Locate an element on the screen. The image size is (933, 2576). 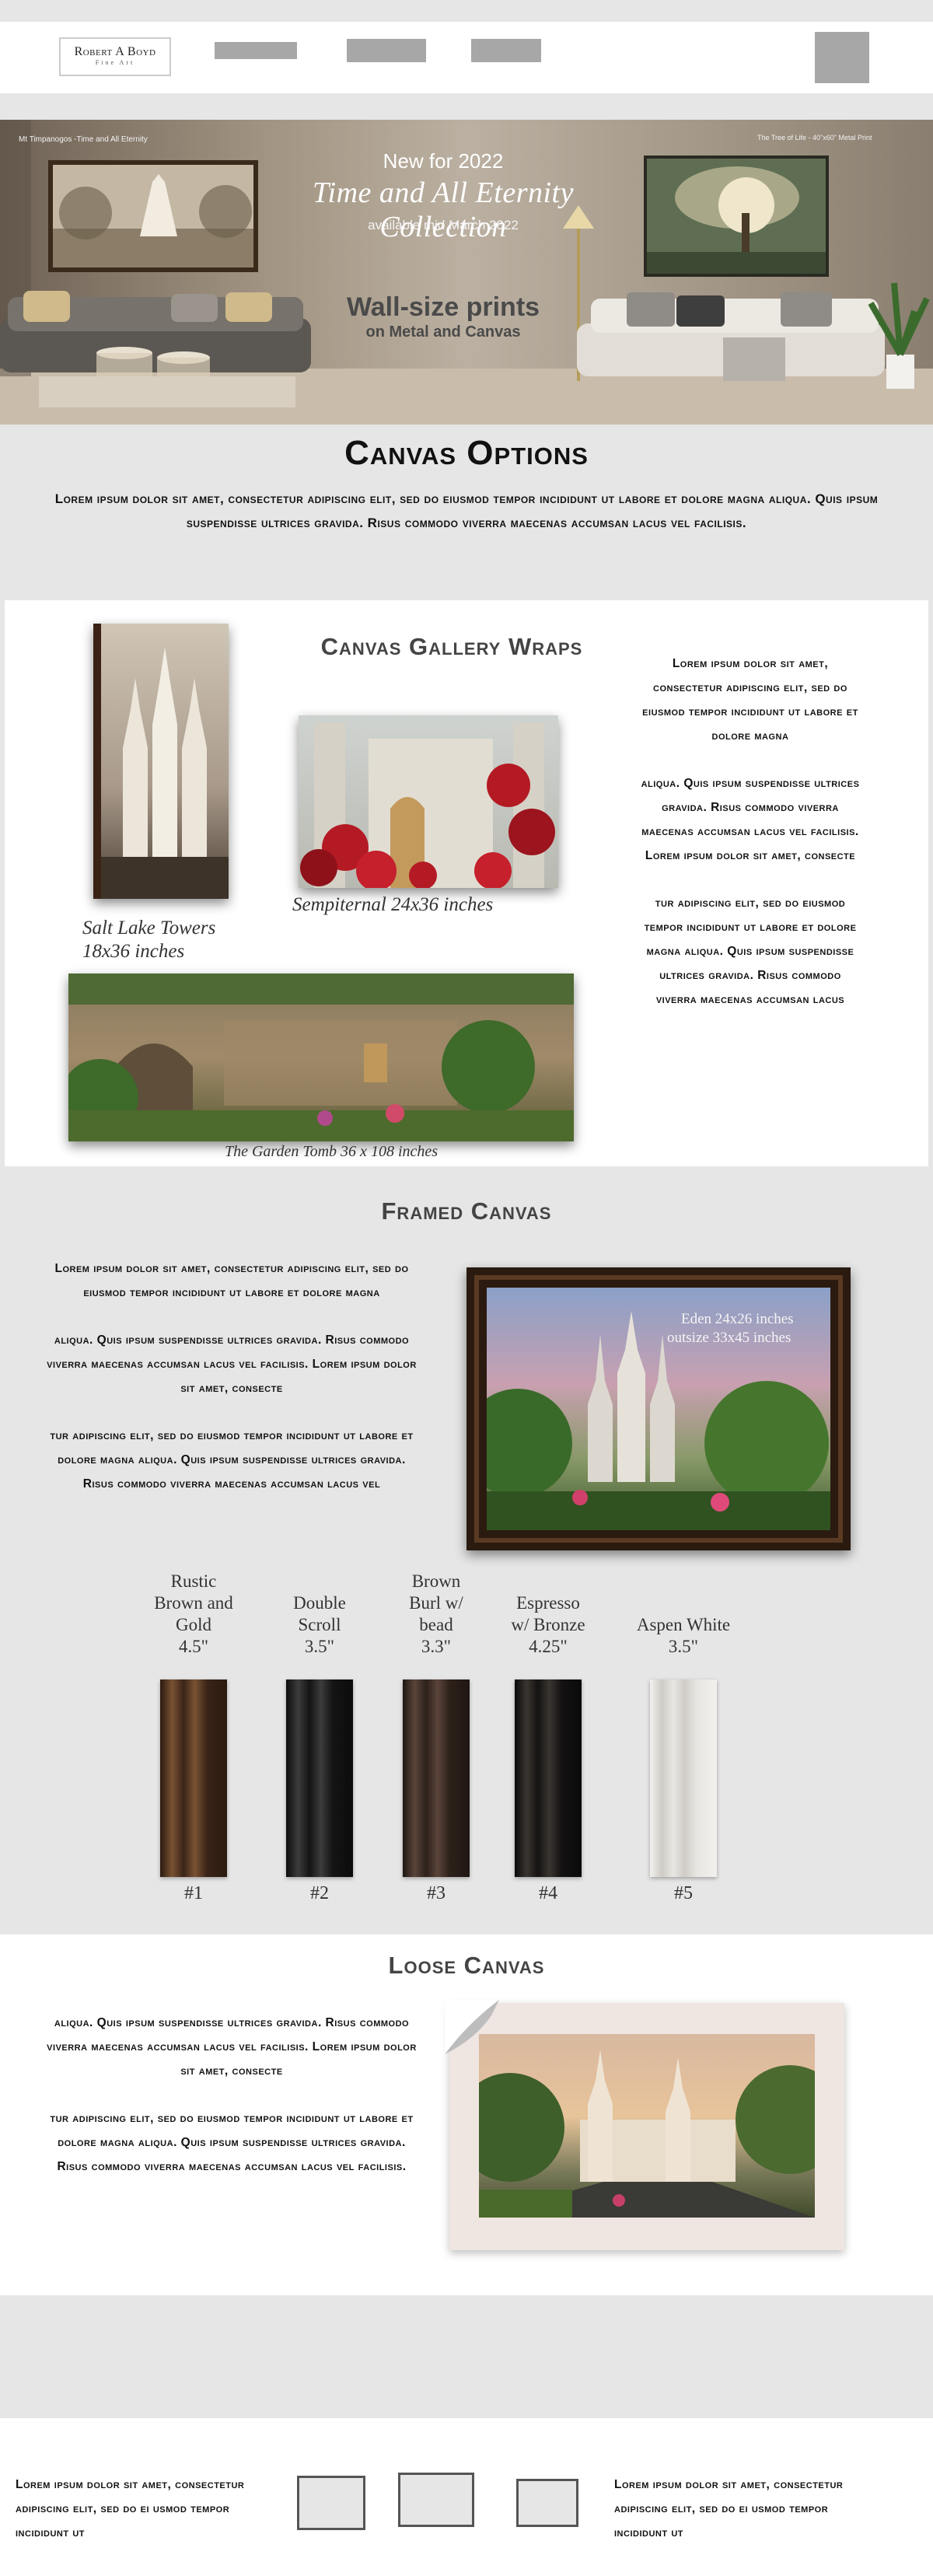
salt-lake-towers-caption-2: 18x36 inches is located at coordinates (133, 951).